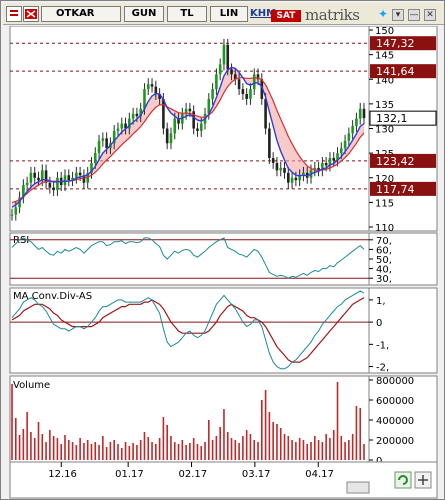  Describe the element at coordinates (384, 130) in the screenshot. I see `price-tick-label: 130` at that location.